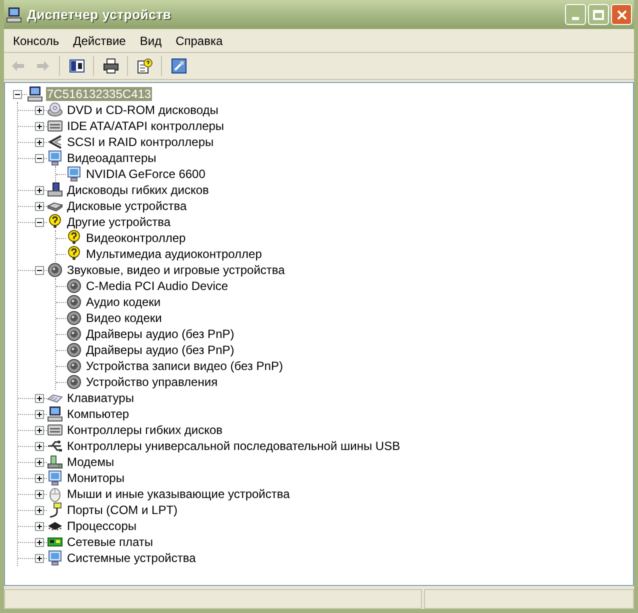 The height and width of the screenshot is (613, 638). Describe the element at coordinates (55, 110) in the screenshot. I see `disc-icon` at that location.